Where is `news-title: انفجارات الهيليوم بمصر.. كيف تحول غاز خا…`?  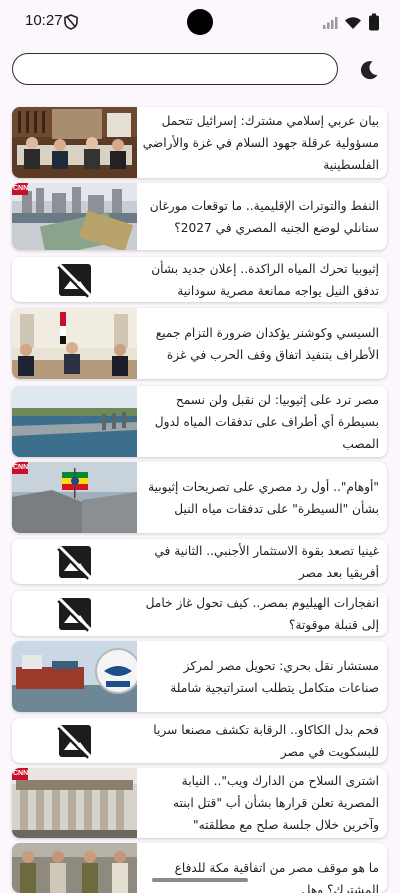
news-title: انفجارات الهيليوم بمصر.. كيف تحول غاز خا… is located at coordinates (262, 613).